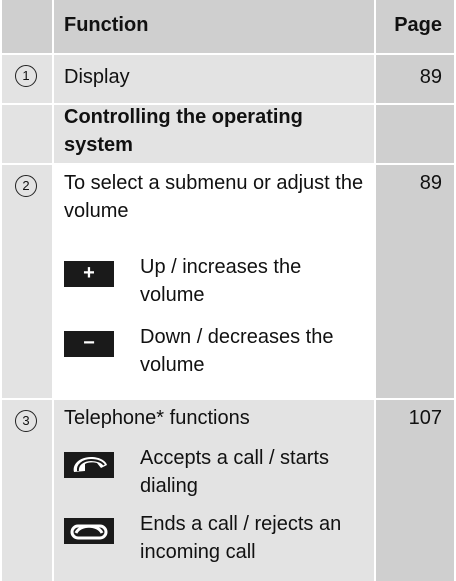 The image size is (456, 581). Describe the element at coordinates (26, 186) in the screenshot. I see `row-number: 2` at that location.